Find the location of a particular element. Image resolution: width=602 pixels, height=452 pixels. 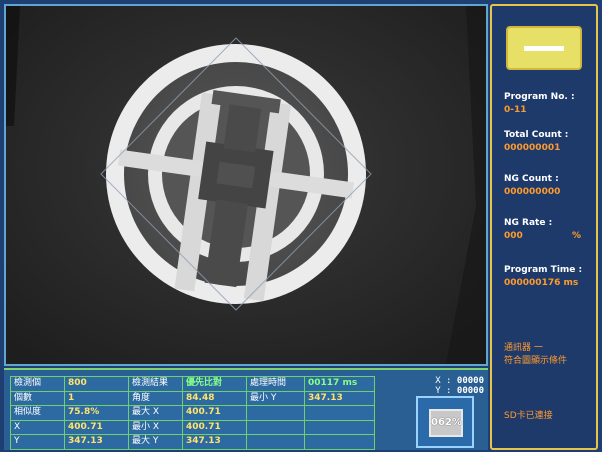

table-cell: 檢測結果 is located at coordinates (155, 384).